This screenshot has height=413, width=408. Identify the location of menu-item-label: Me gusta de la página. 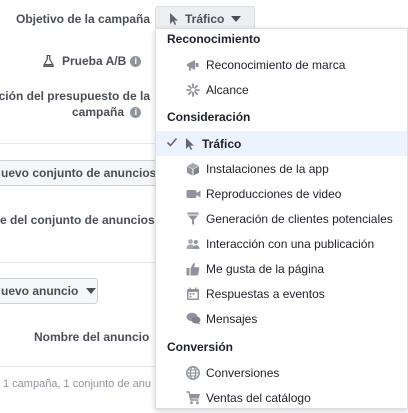
(265, 268).